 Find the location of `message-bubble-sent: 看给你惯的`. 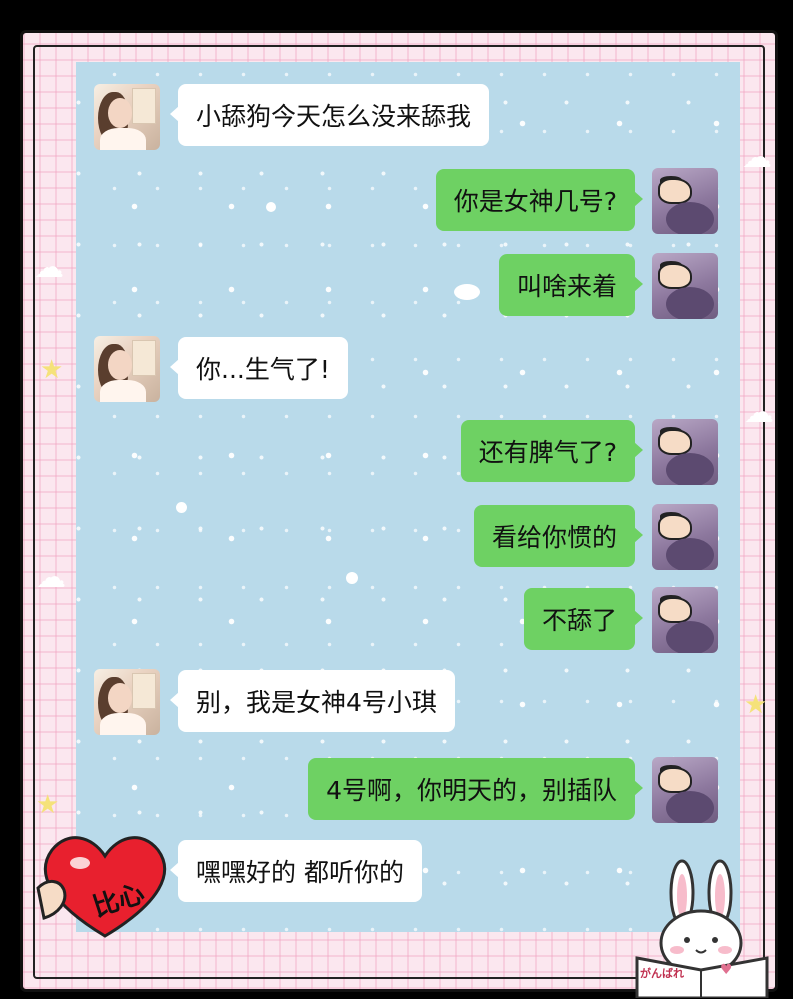

message-bubble-sent: 看给你惯的 is located at coordinates (558, 536).